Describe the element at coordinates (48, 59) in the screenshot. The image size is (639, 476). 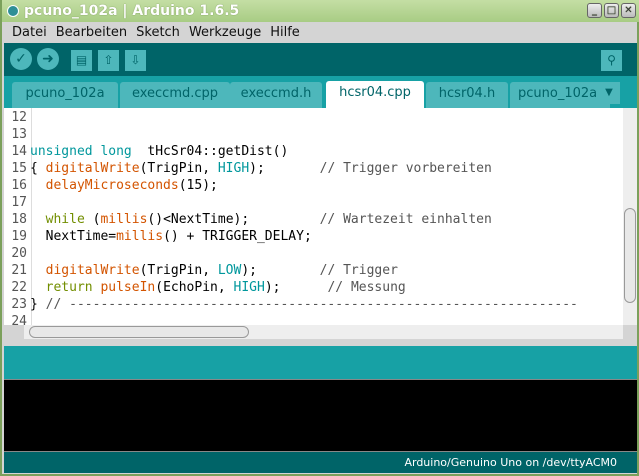
I see `upload-button: ➜` at that location.